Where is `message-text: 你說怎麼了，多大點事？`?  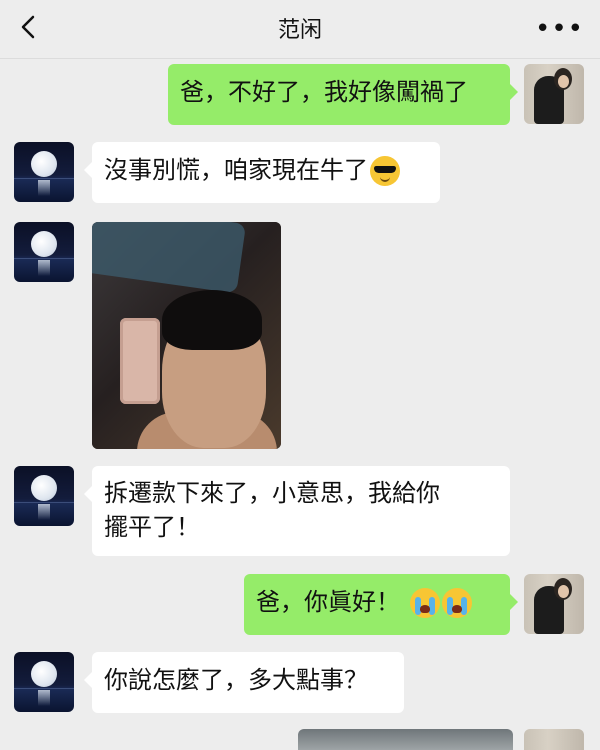 message-text: 你說怎麼了，多大點事？ is located at coordinates (236, 680).